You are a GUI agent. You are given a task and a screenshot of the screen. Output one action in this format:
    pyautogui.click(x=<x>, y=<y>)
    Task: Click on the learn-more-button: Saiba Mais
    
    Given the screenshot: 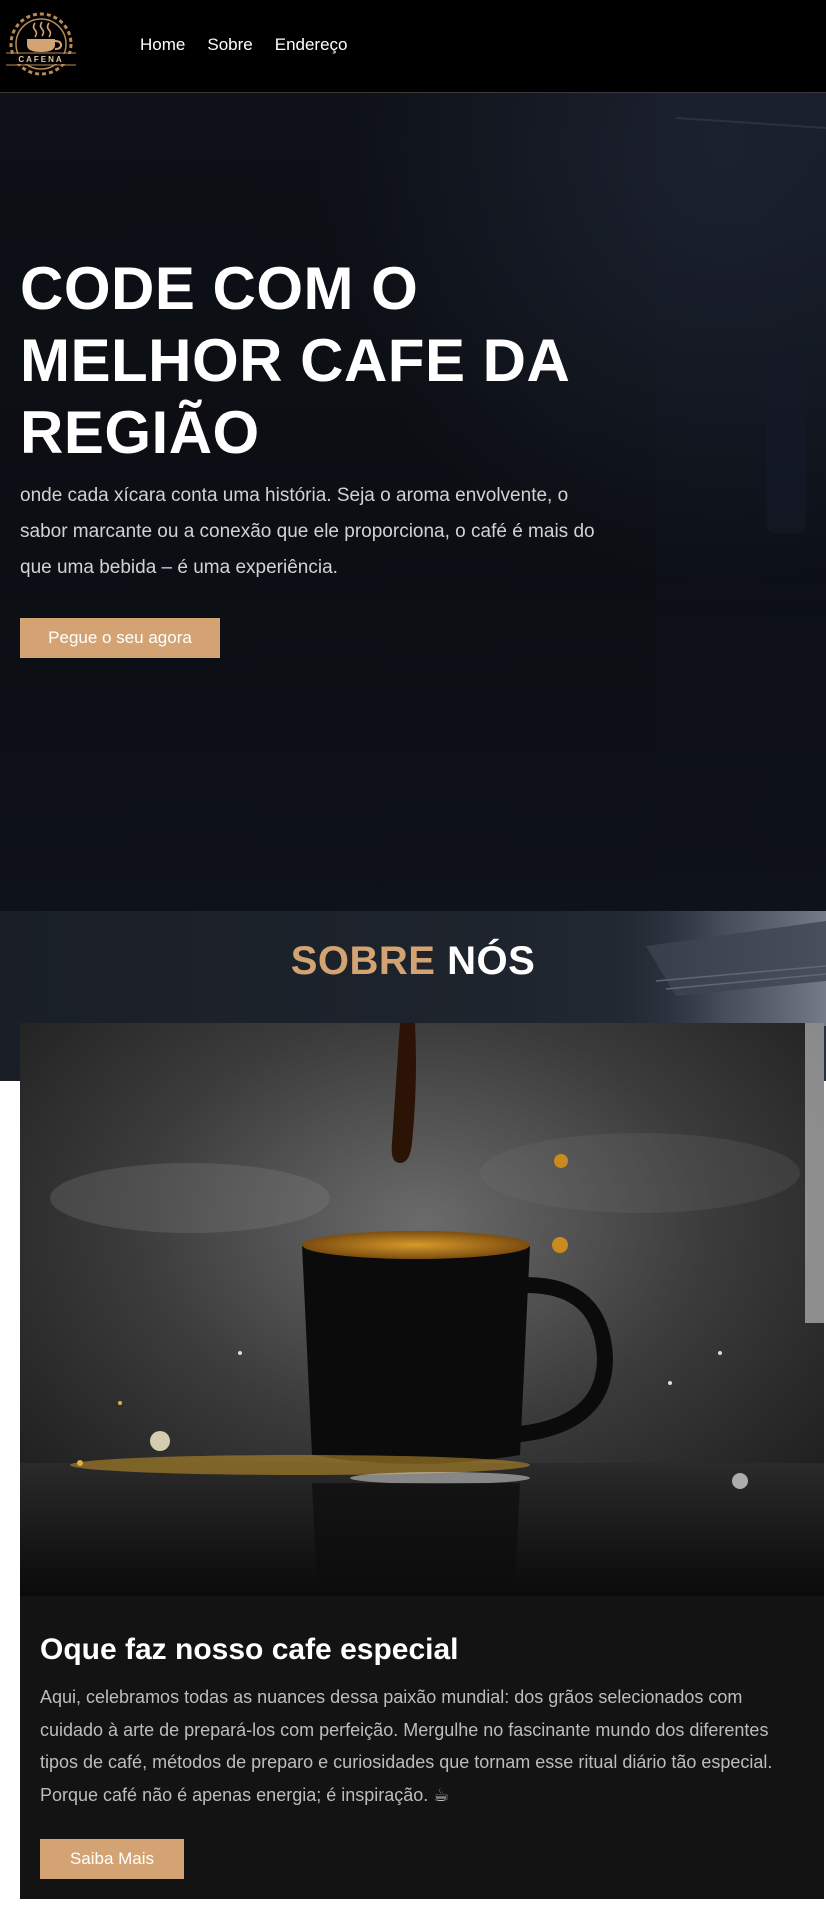 What is the action you would take?
    pyautogui.click(x=112, y=1859)
    